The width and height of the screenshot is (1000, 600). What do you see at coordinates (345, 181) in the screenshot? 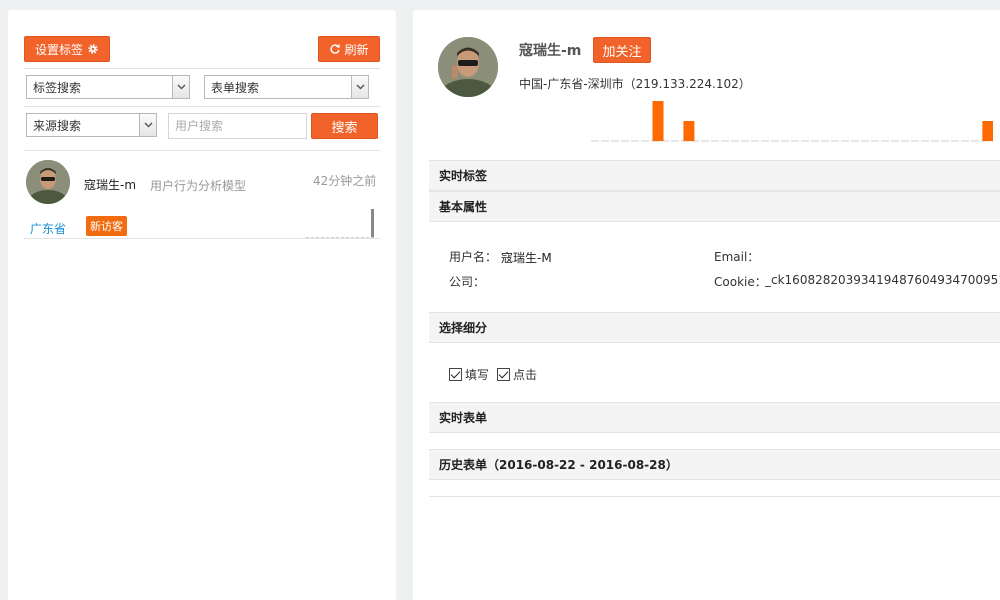
I see `visit-time: 42分钟之前` at bounding box center [345, 181].